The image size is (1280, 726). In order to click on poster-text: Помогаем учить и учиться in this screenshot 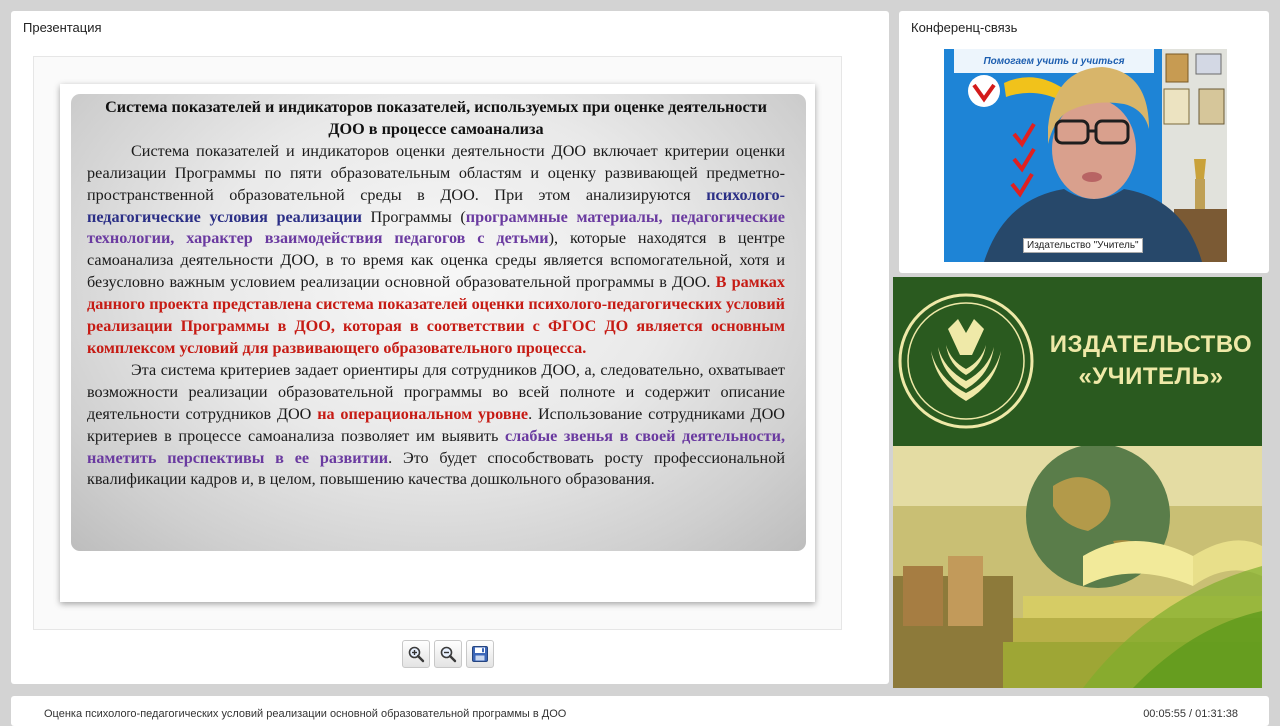, I will do `click(1053, 61)`.